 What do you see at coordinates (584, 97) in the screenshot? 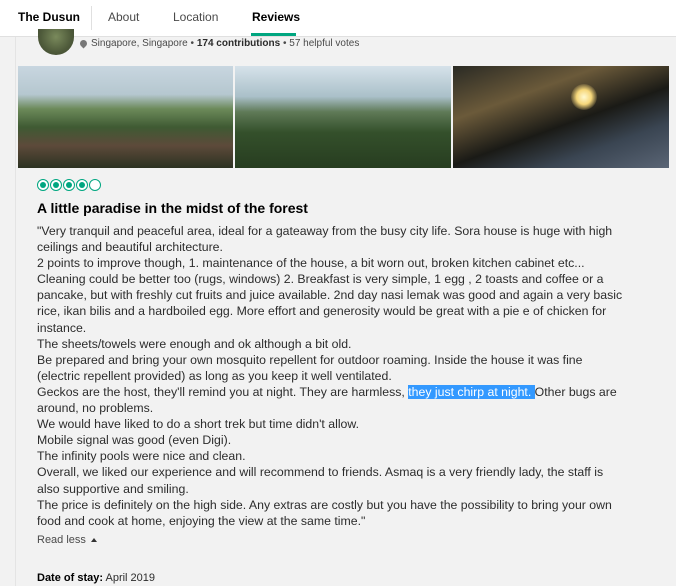
I see `light-glare` at bounding box center [584, 97].